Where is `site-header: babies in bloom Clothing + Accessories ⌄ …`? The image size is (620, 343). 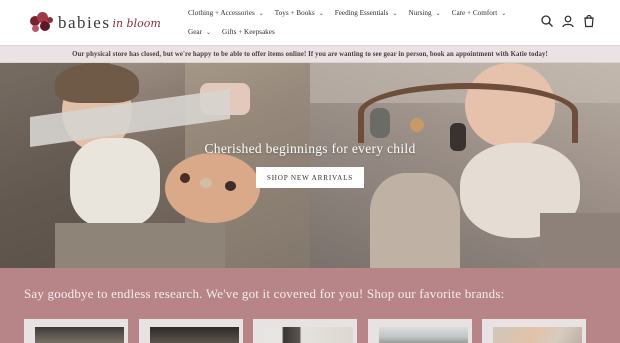 site-header: babies in bloom Clothing + Accessories ⌄ … is located at coordinates (310, 22).